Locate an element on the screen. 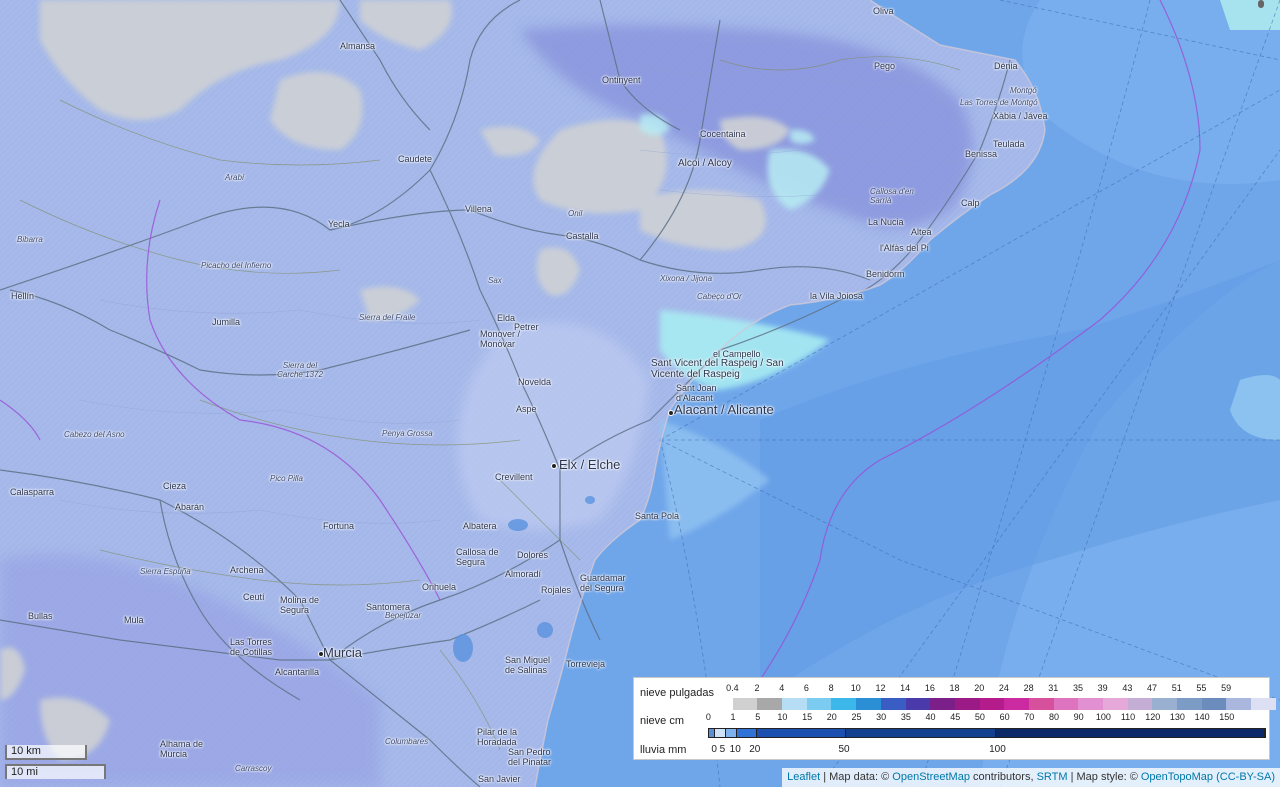  opentopomap-link: OpenTopoMap is located at coordinates (1177, 777).